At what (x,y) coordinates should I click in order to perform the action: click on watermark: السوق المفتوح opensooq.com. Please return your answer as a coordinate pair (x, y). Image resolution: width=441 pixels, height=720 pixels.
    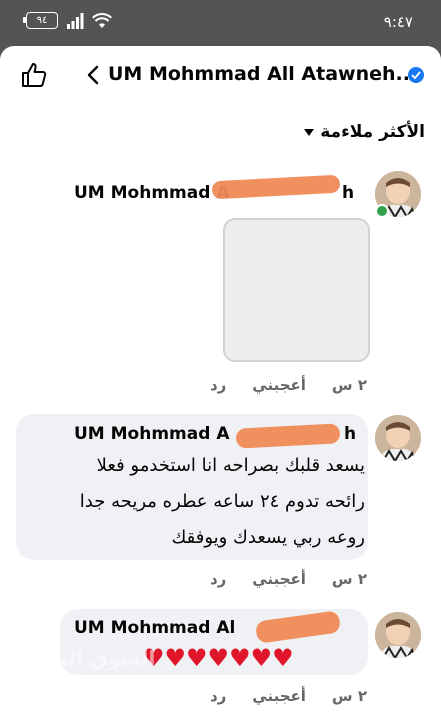
    Looking at the image, I should click on (80, 666).